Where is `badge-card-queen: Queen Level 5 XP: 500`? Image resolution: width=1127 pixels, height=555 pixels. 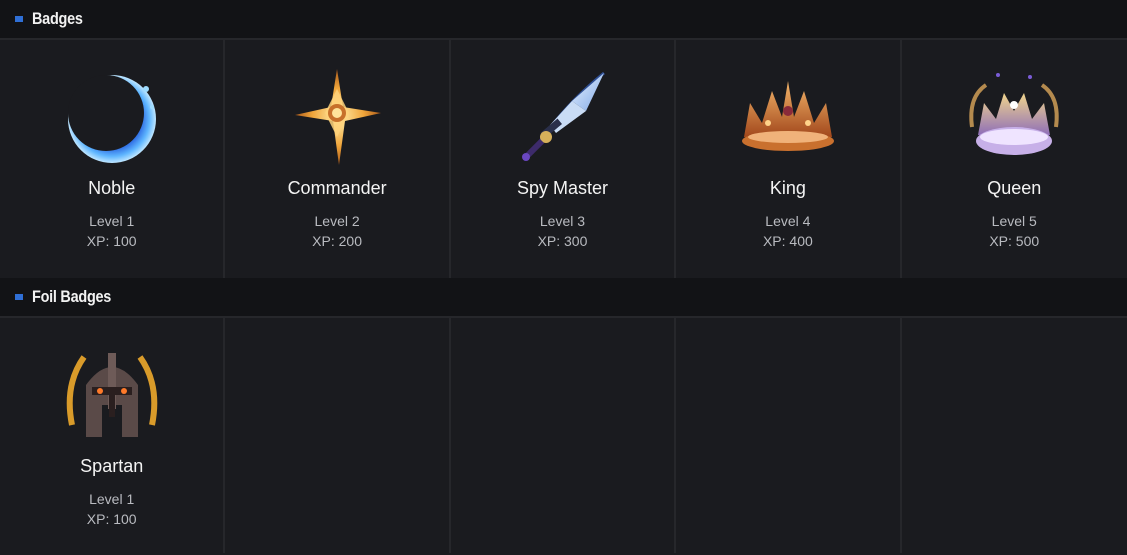 badge-card-queen: Queen Level 5 XP: 500 is located at coordinates (1014, 159).